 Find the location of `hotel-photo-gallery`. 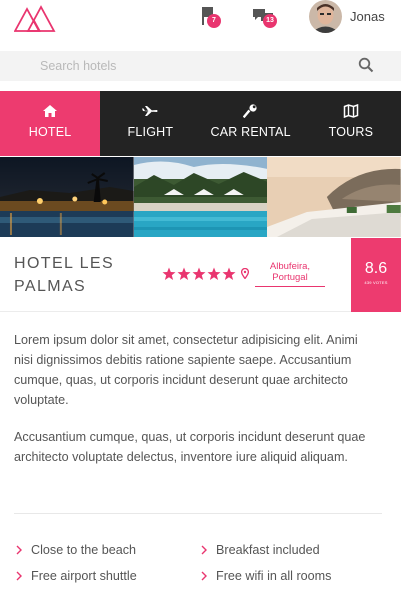

hotel-photo-gallery is located at coordinates (200, 197).